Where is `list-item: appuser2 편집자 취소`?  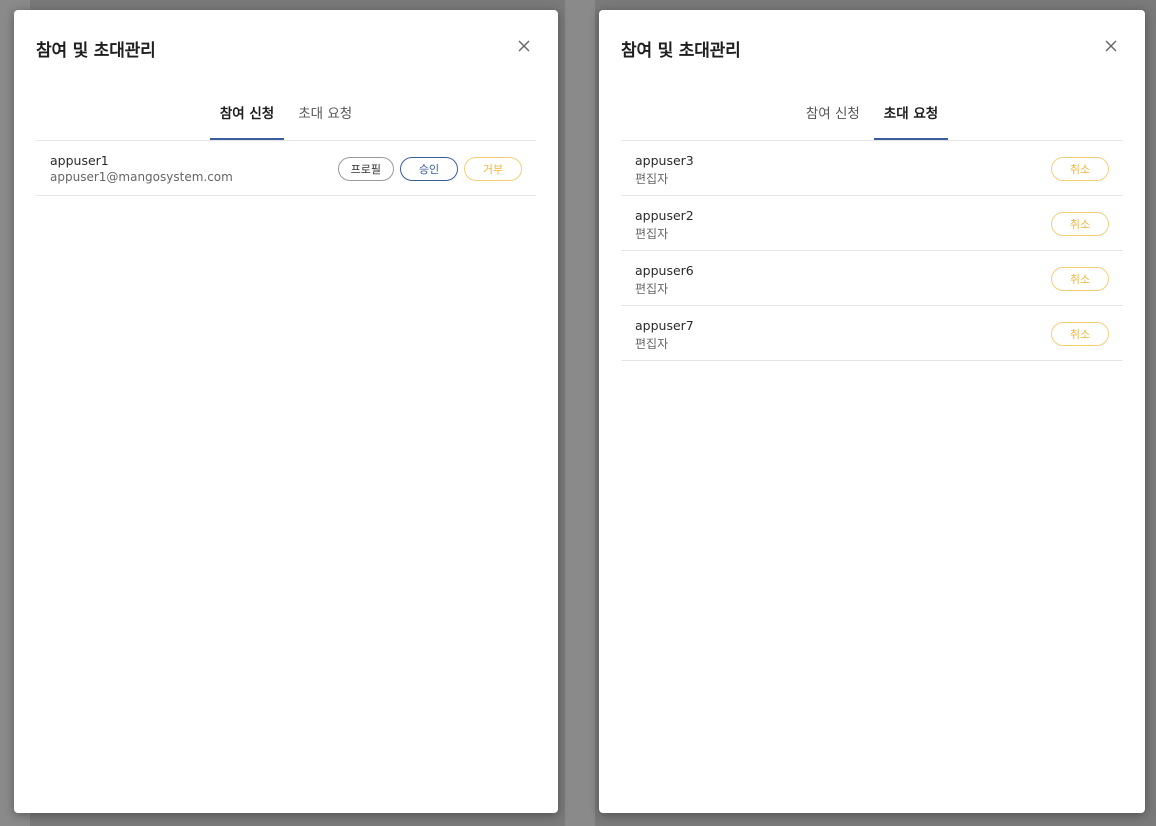 list-item: appuser2 편집자 취소 is located at coordinates (872, 223).